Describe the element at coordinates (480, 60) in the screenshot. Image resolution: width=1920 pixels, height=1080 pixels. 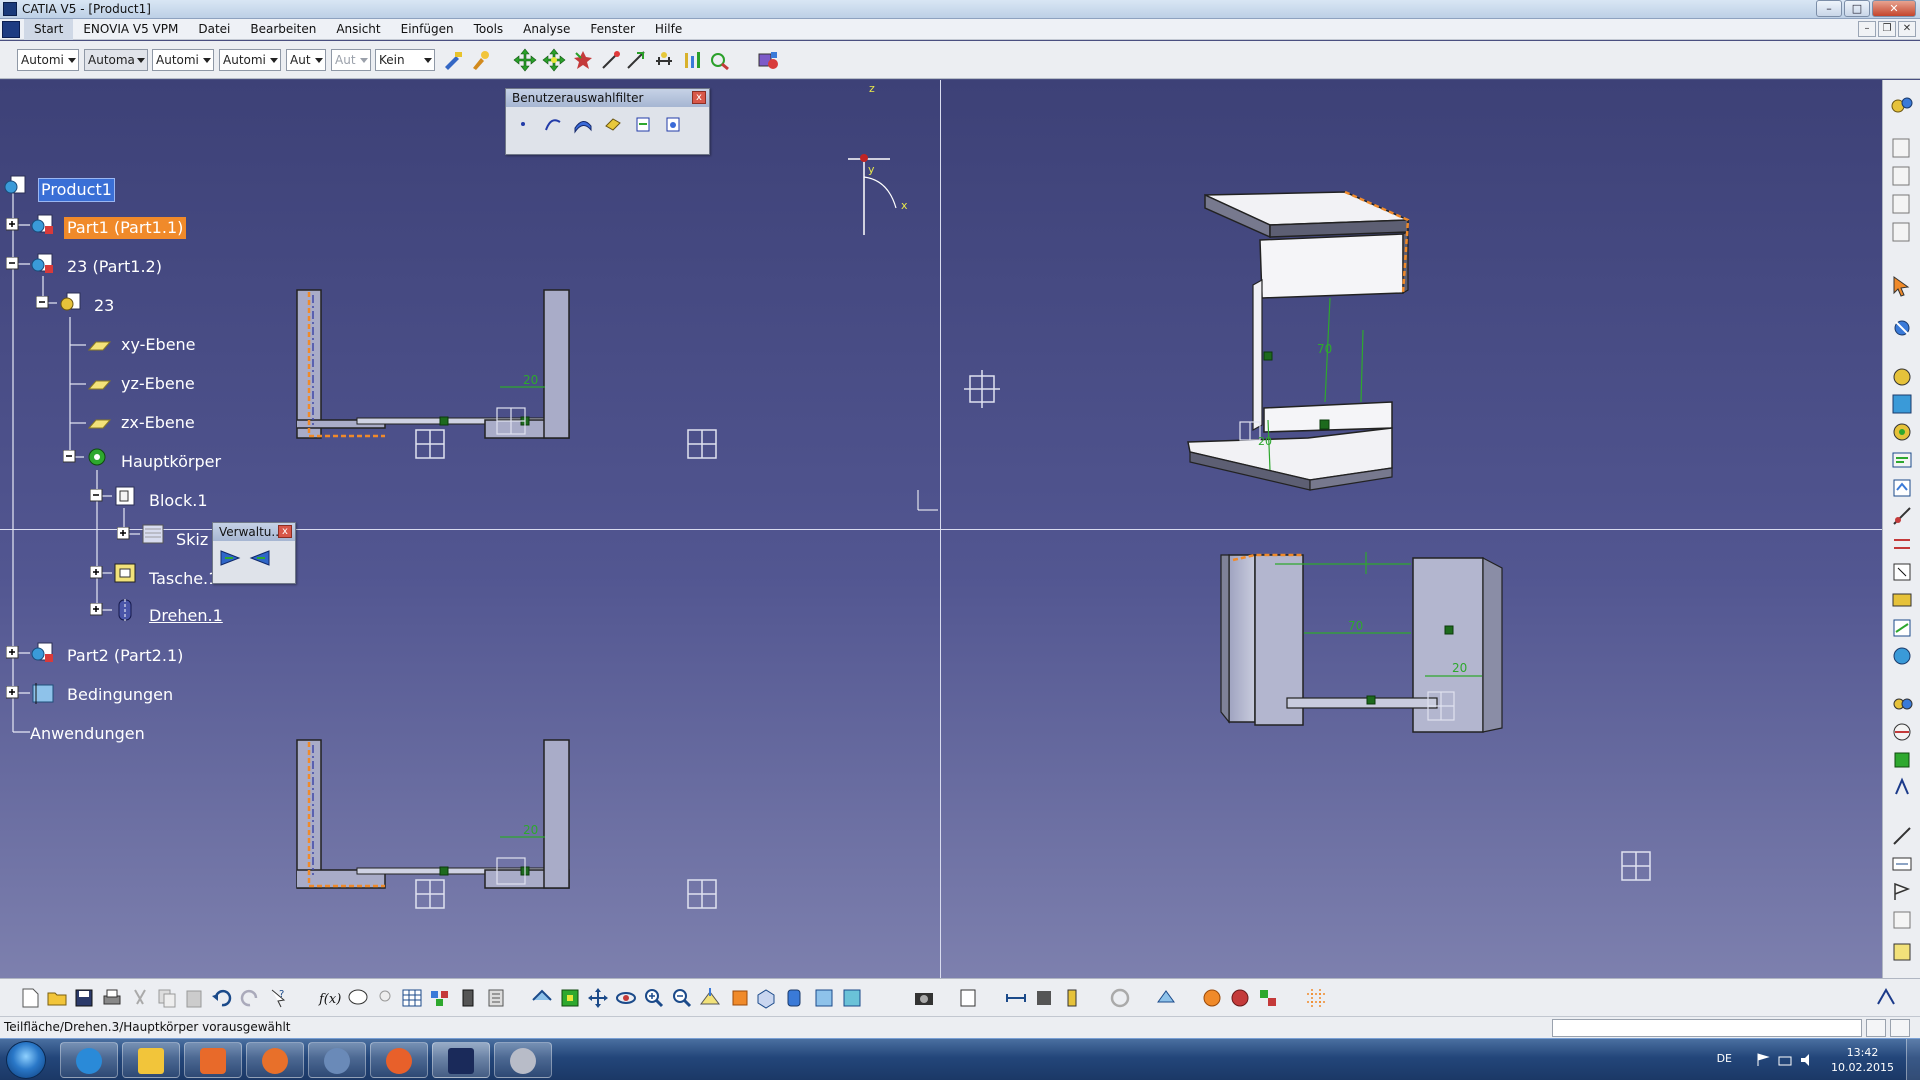
I see `brush-icon` at that location.